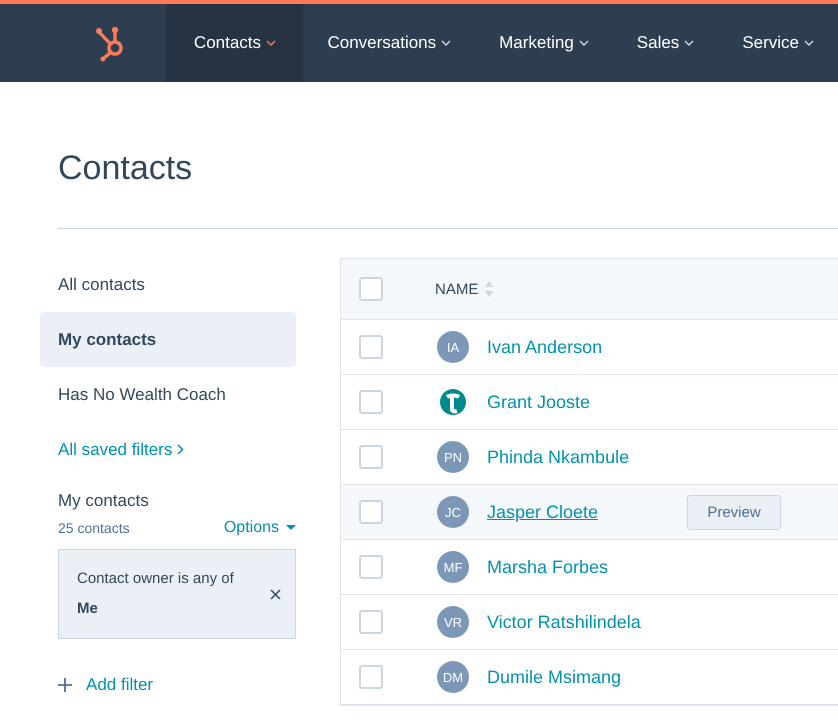 This screenshot has height=720, width=838. What do you see at coordinates (291, 528) in the screenshot?
I see `caret-down-icon` at bounding box center [291, 528].